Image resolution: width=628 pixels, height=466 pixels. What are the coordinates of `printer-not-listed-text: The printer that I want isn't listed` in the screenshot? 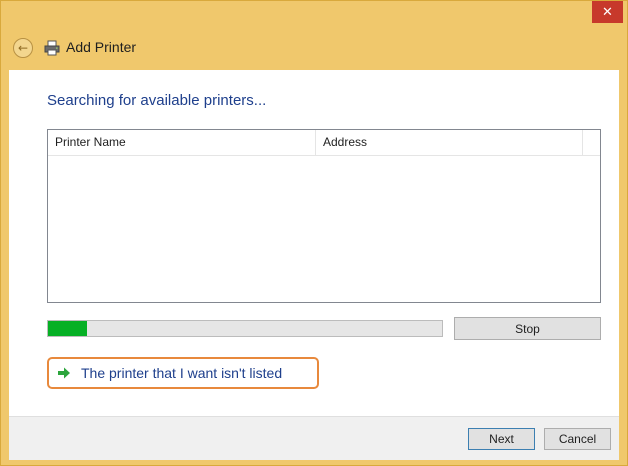 It's located at (182, 373).